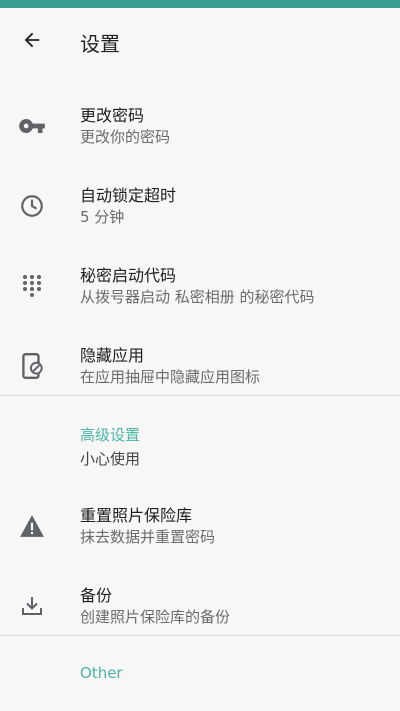 Image resolution: width=400 pixels, height=711 pixels. Describe the element at coordinates (102, 217) in the screenshot. I see `setting-subtitle: 5 分钟` at that location.